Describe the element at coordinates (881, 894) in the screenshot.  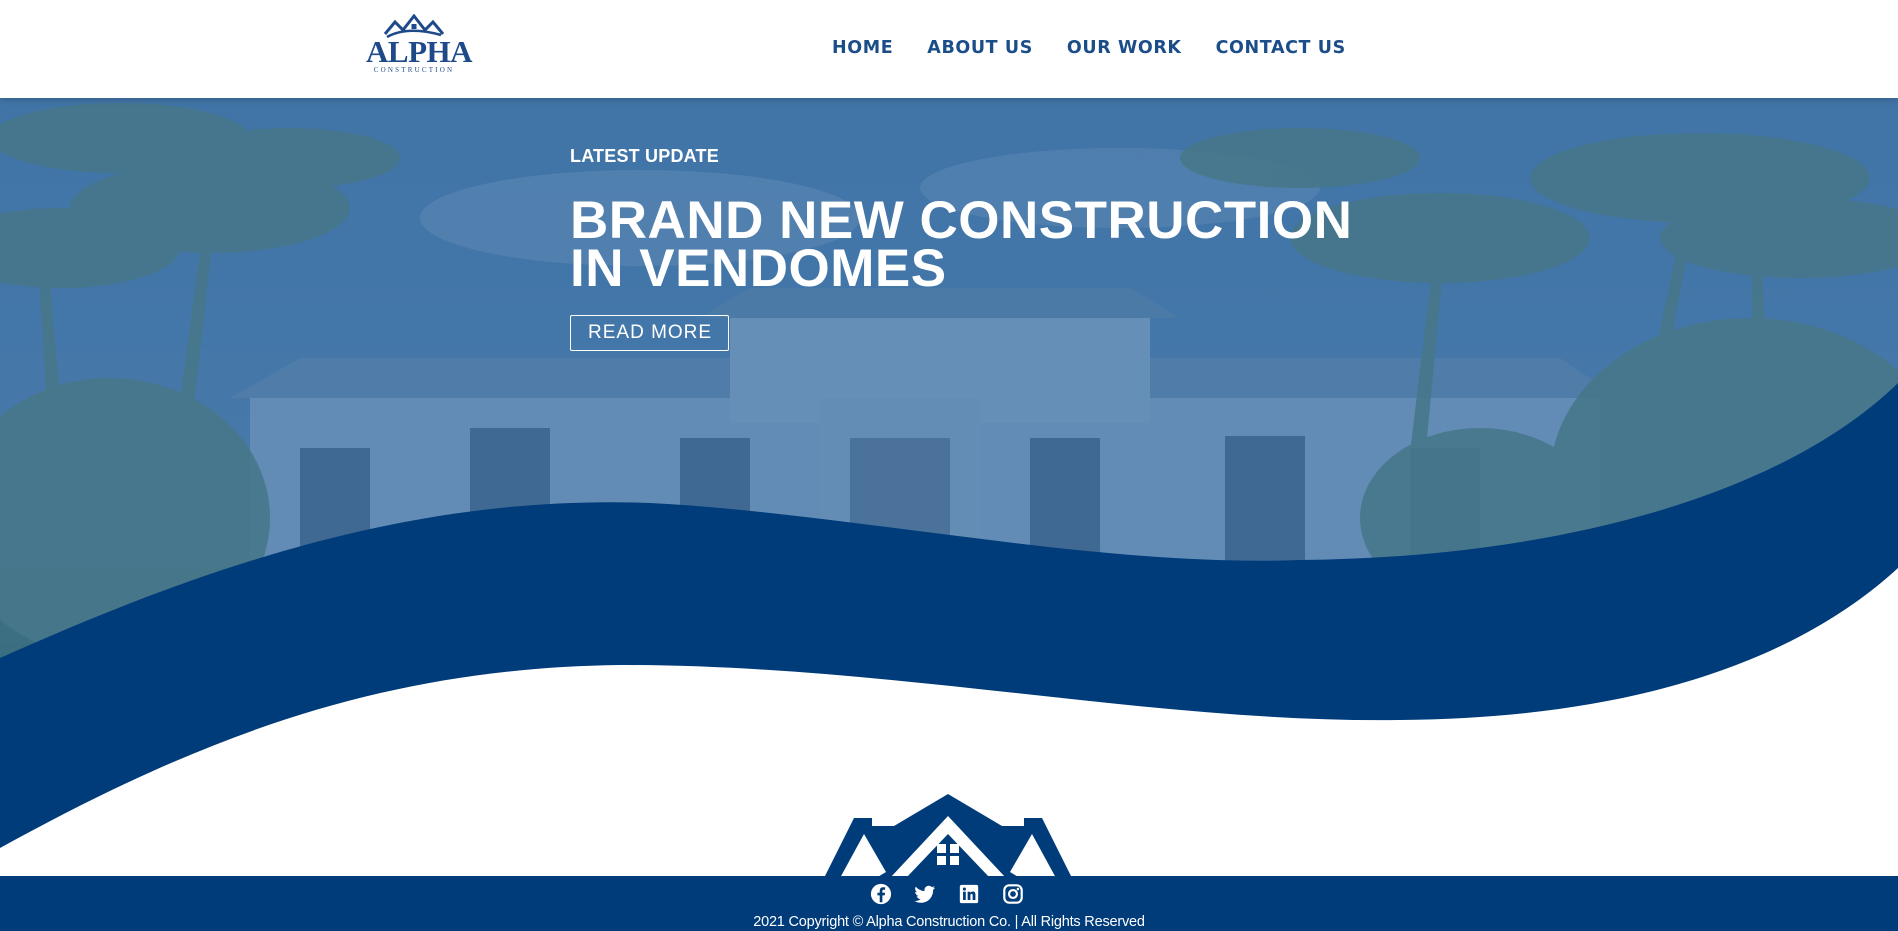
I see `facebook-icon` at that location.